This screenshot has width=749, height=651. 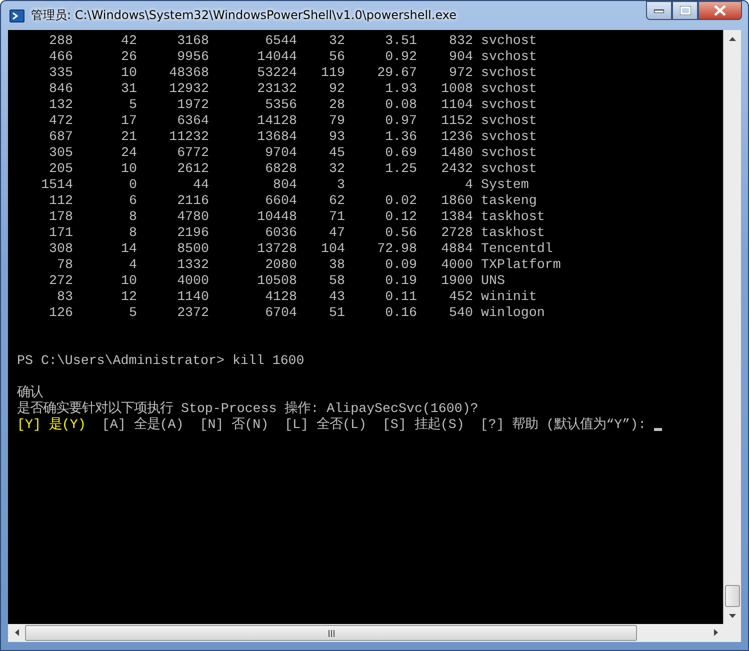 What do you see at coordinates (192, 41) in the screenshot?
I see `table-cell-text: 3168` at bounding box center [192, 41].